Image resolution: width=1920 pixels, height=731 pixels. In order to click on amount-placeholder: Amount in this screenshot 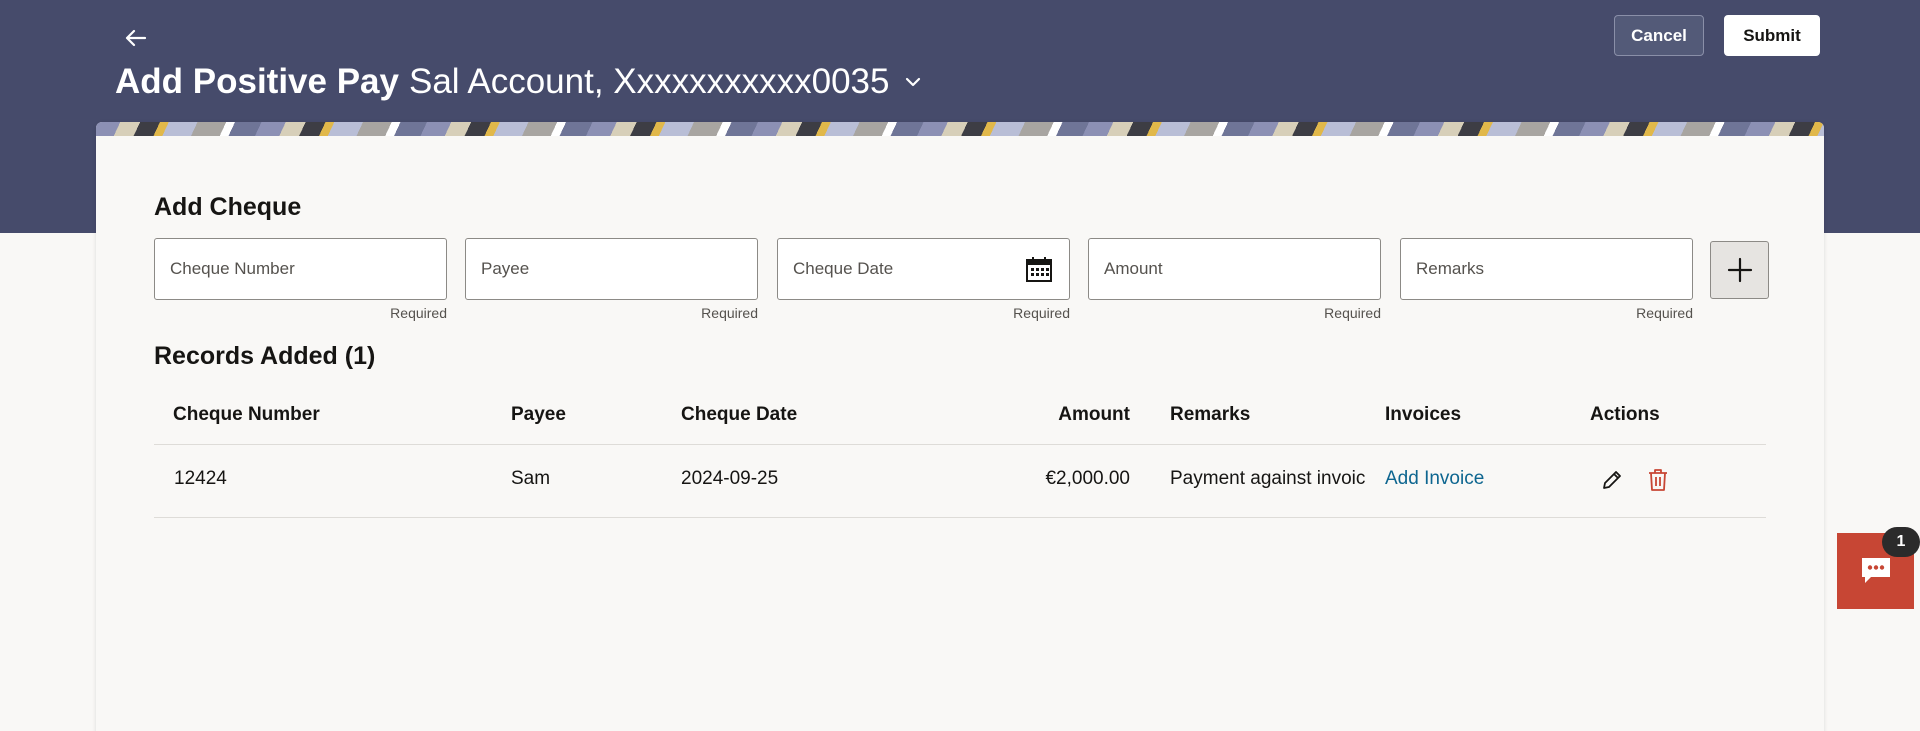, I will do `click(1133, 268)`.